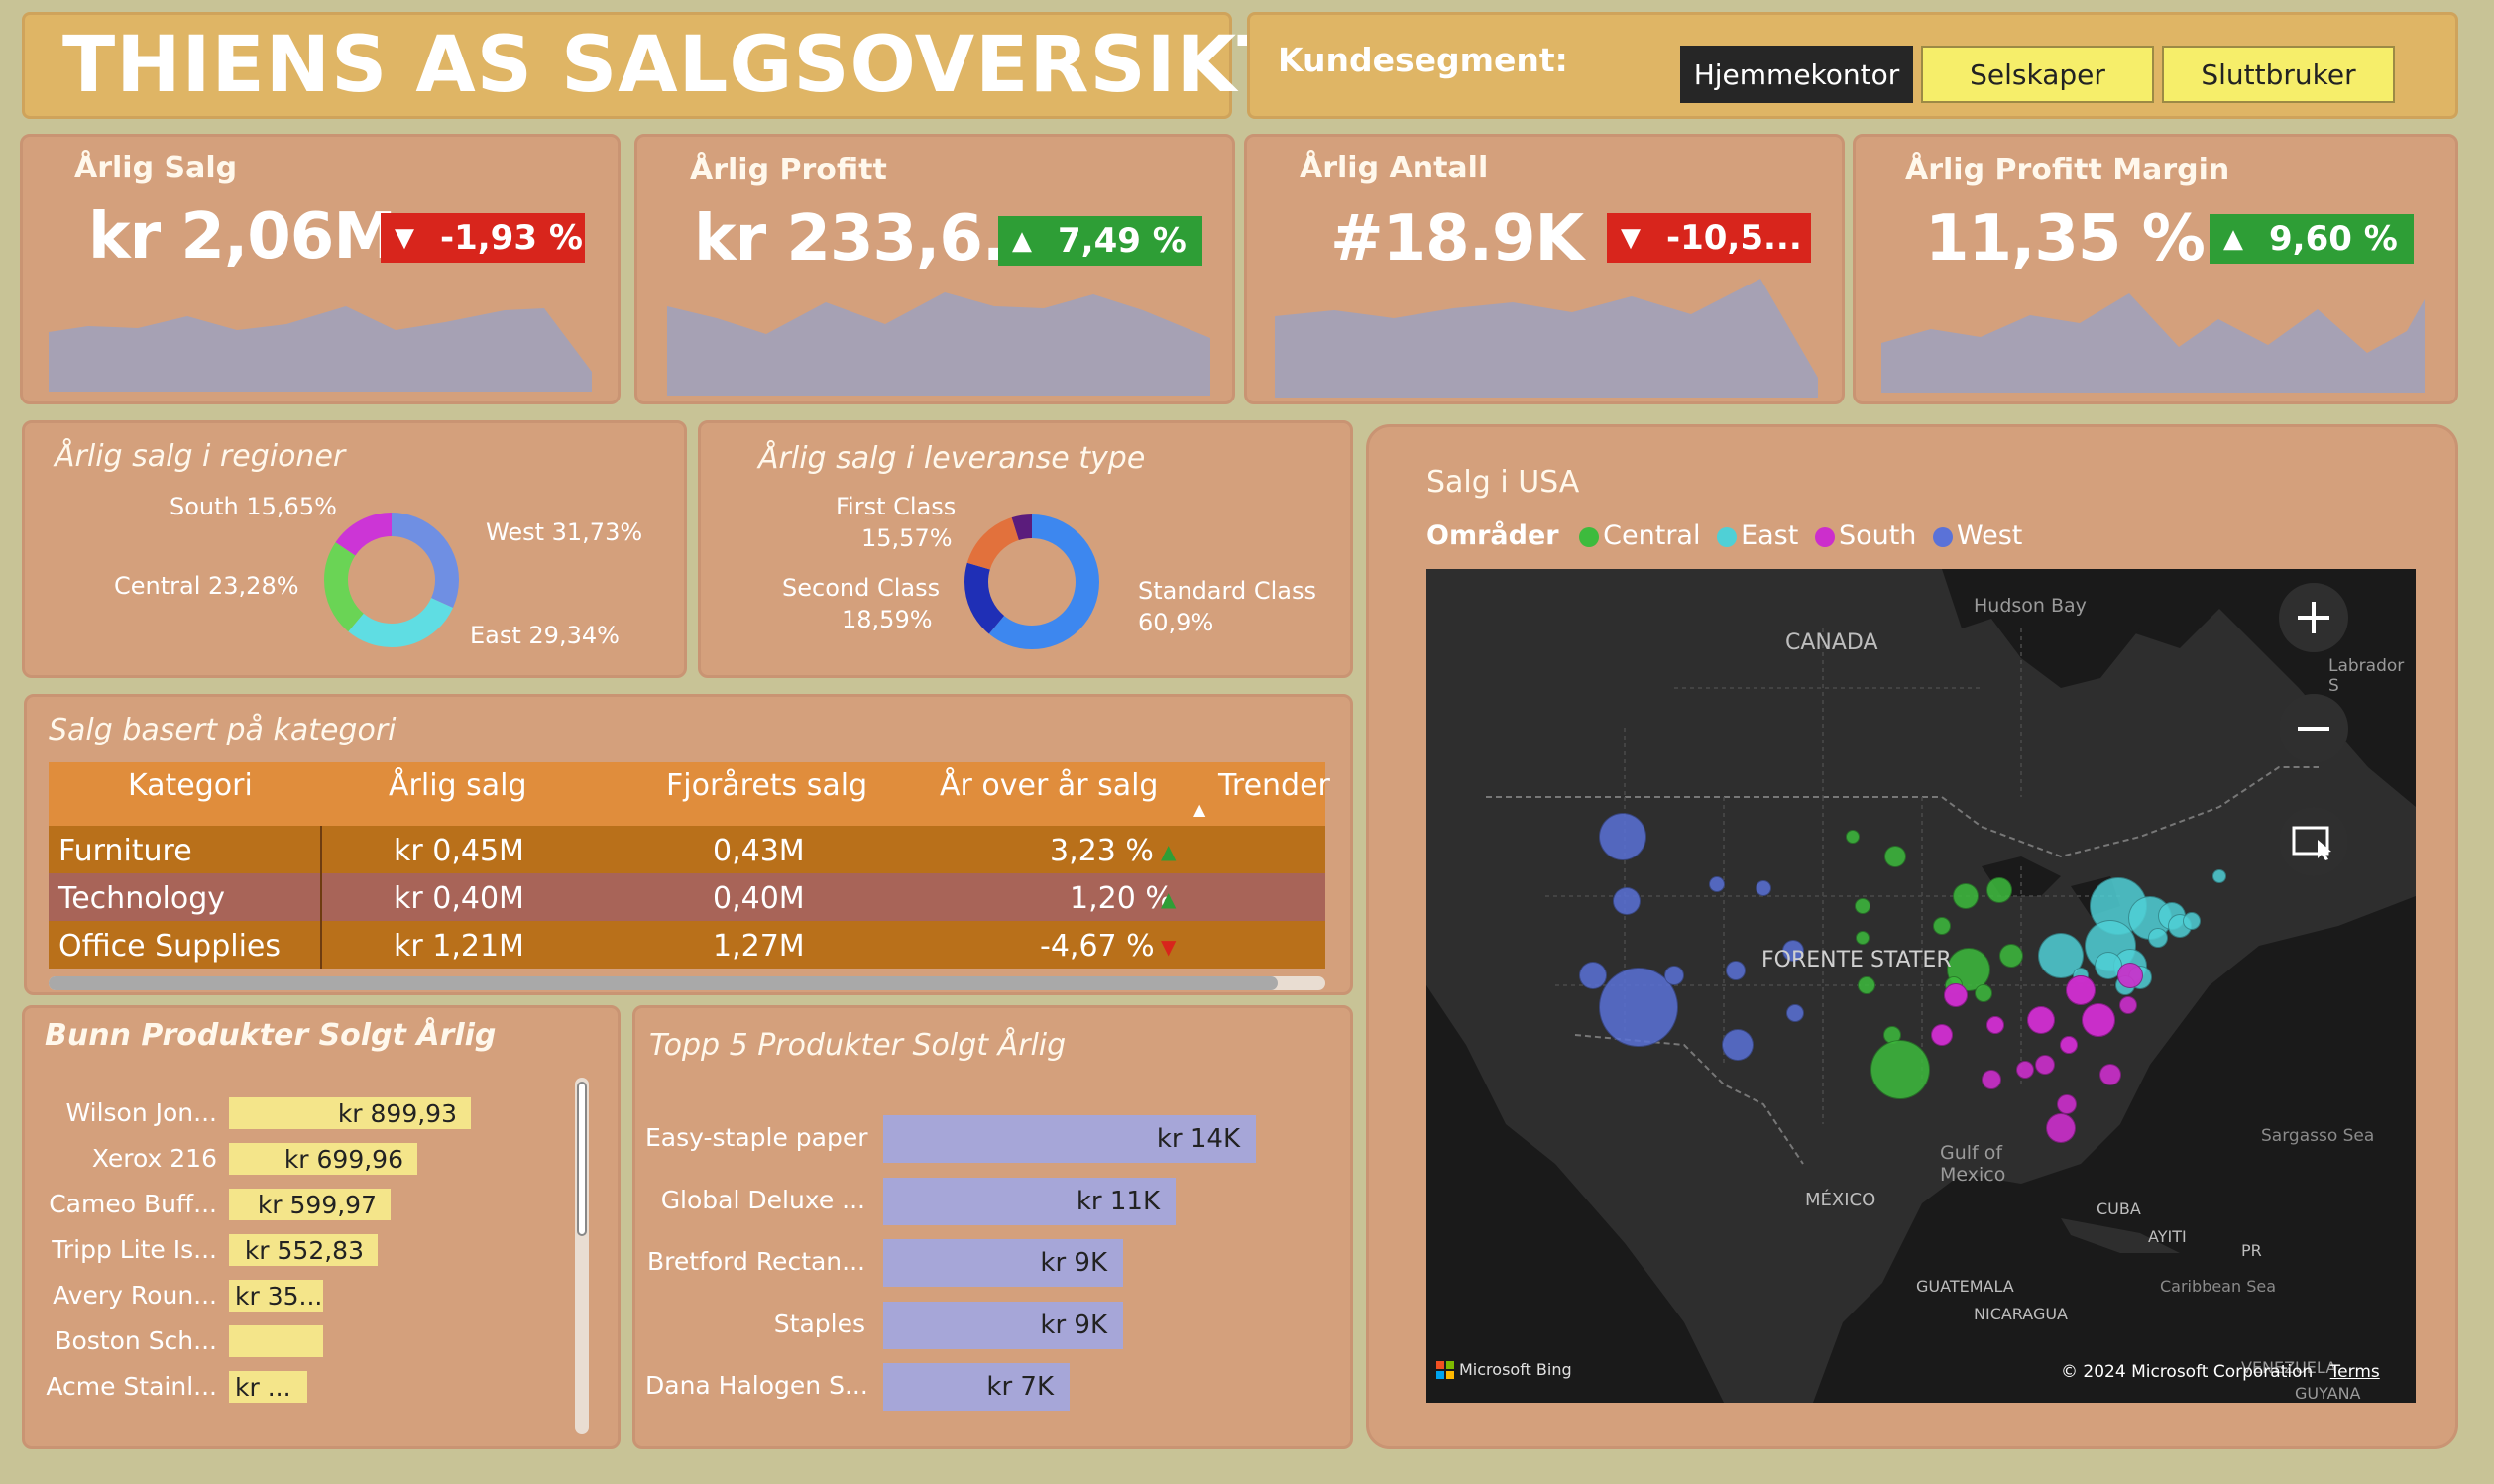  I want to click on select-area-button, so click(2314, 841).